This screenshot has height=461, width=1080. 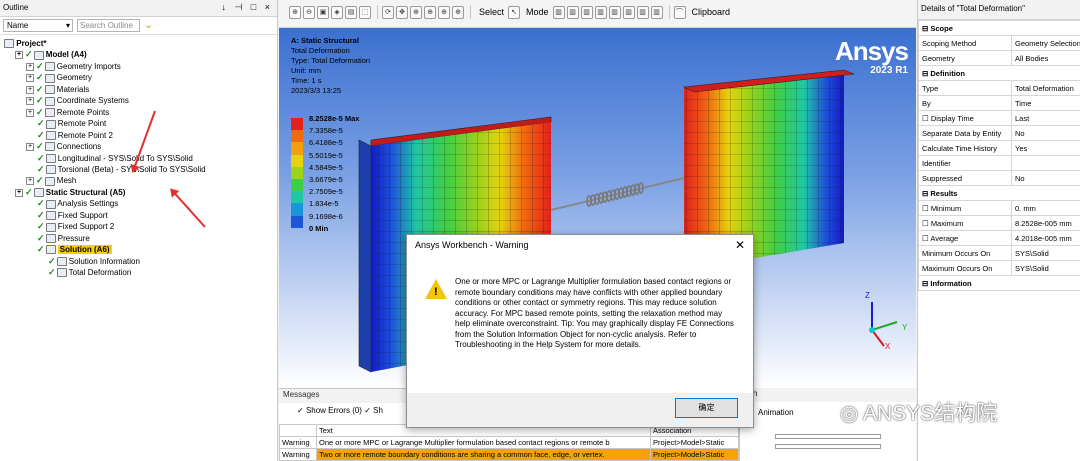 What do you see at coordinates (999, 73) in the screenshot?
I see `details-section: ⊟ Definition` at bounding box center [999, 73].